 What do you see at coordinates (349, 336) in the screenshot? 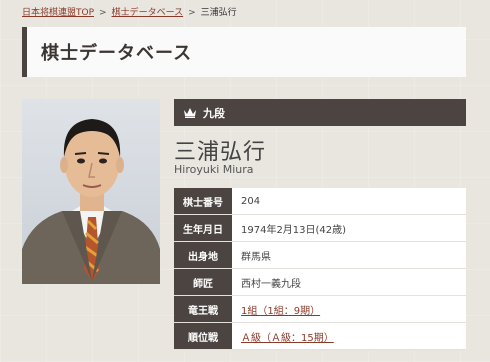
I see `profile-value-cell: Ａ級（Ａ級：15期）` at bounding box center [349, 336].